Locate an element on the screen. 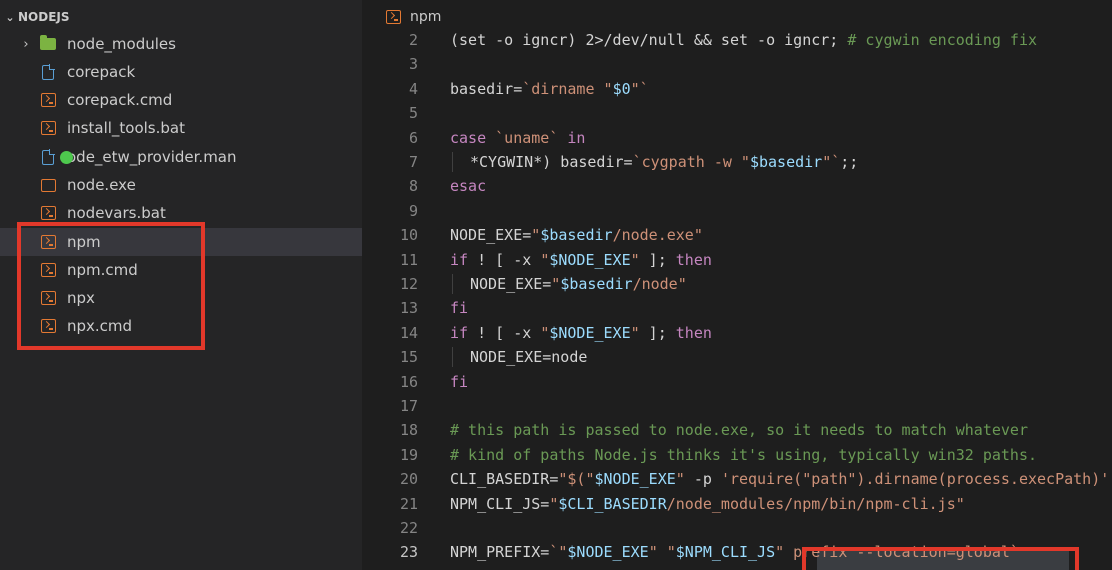 This screenshot has width=1112, height=570. line-number: 17 is located at coordinates (408, 406).